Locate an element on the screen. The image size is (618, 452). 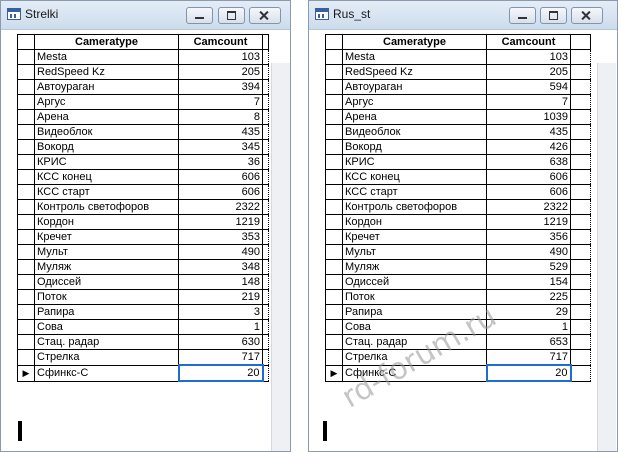
table-row: КСС старт 606 is located at coordinates (458, 192).